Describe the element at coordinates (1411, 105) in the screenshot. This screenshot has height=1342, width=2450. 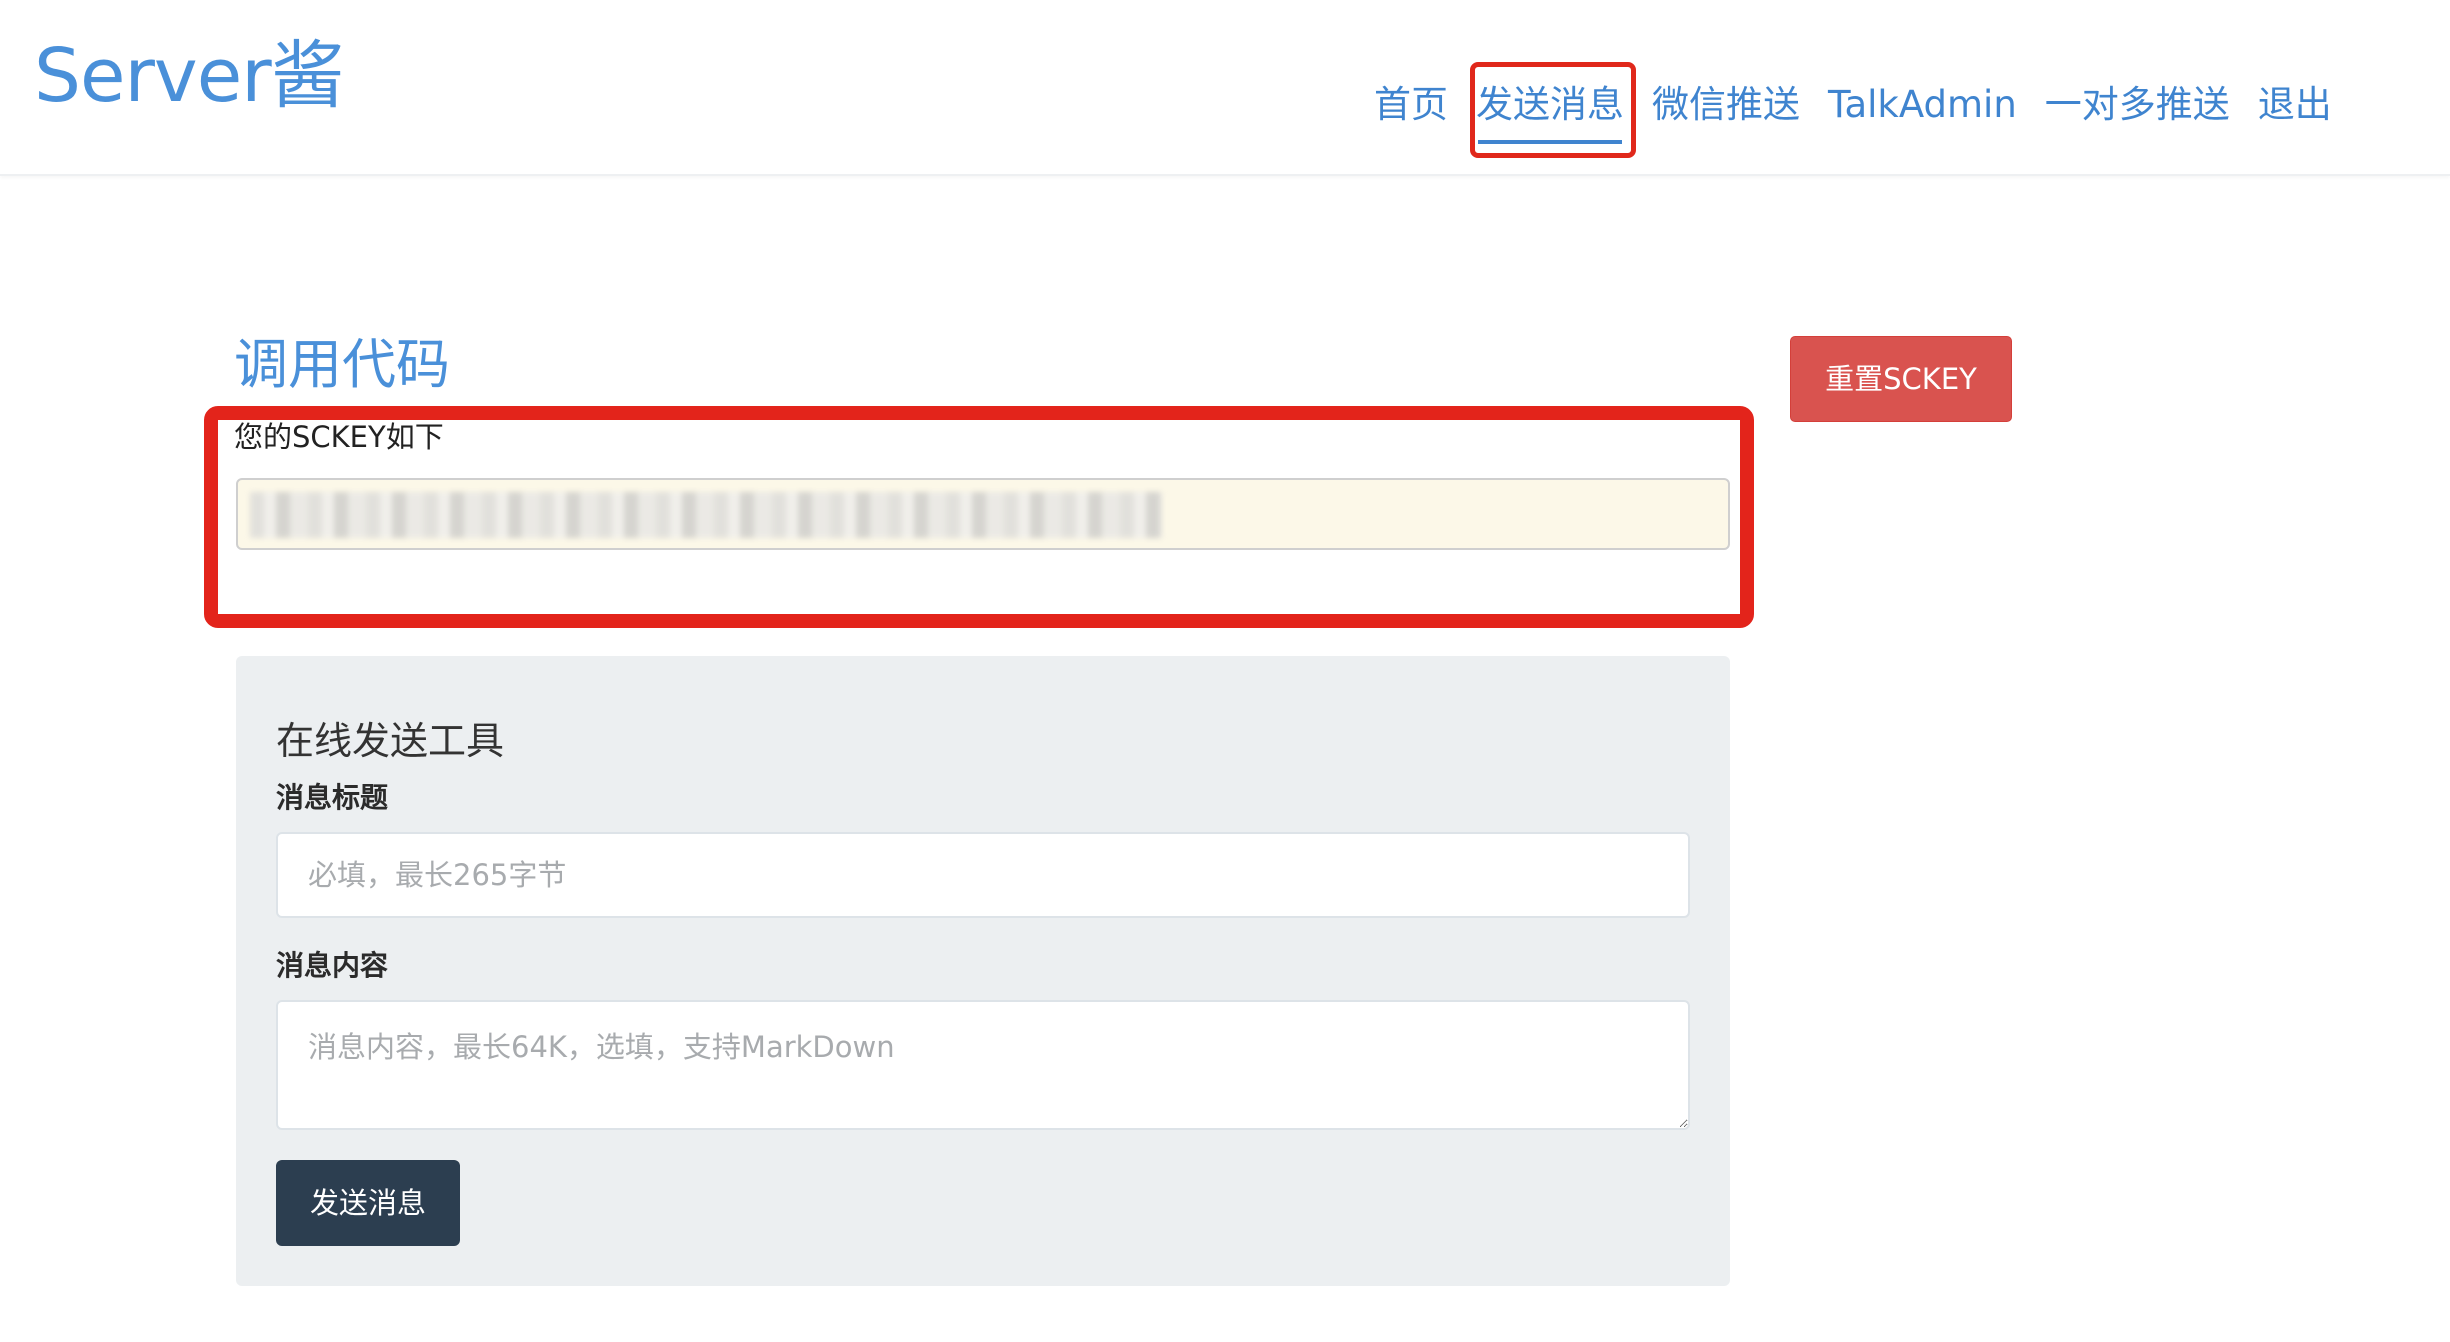
I see `nav-item-home: 首页` at that location.